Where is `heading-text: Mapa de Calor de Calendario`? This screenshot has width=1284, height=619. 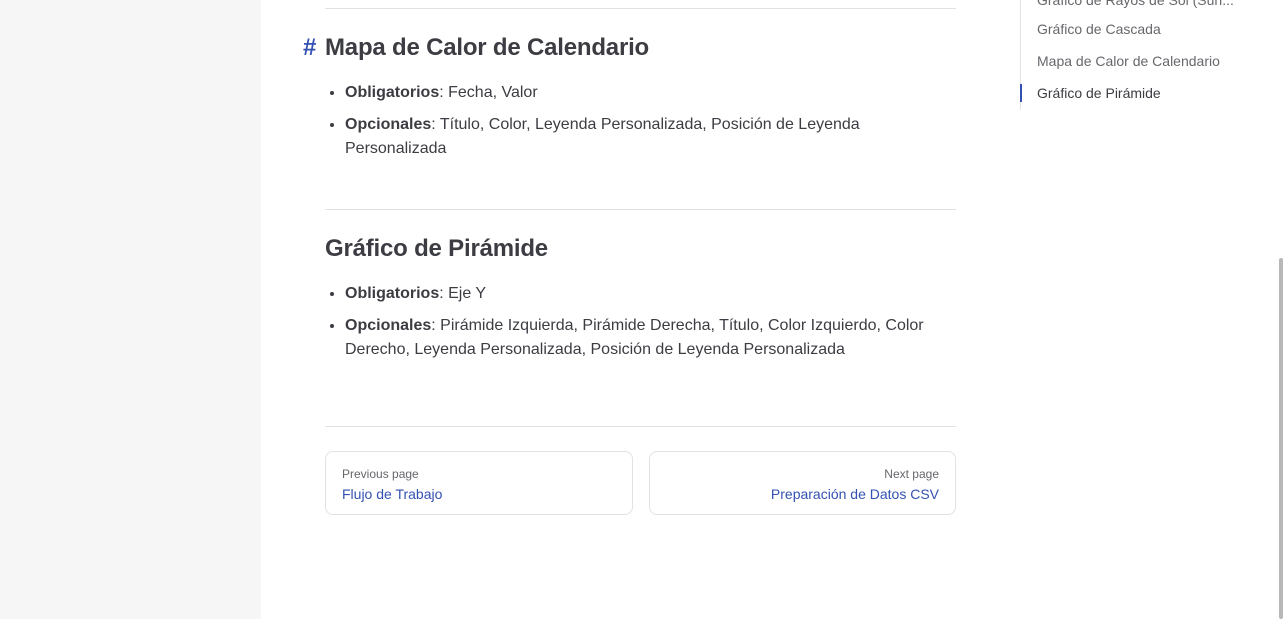
heading-text: Mapa de Calor de Calendario is located at coordinates (487, 47).